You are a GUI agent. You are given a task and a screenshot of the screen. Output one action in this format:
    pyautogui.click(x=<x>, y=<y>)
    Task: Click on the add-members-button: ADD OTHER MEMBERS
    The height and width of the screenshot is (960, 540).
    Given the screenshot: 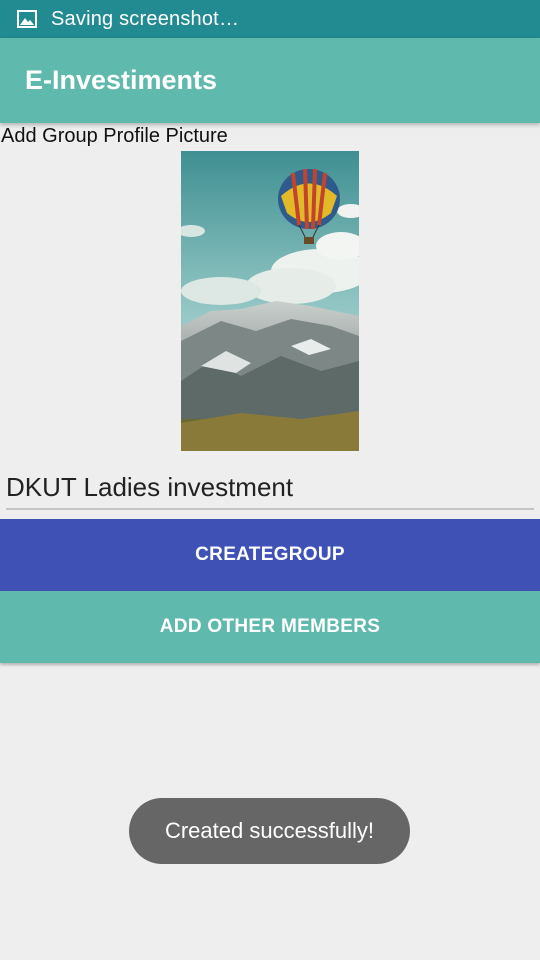 What is the action you would take?
    pyautogui.click(x=270, y=627)
    